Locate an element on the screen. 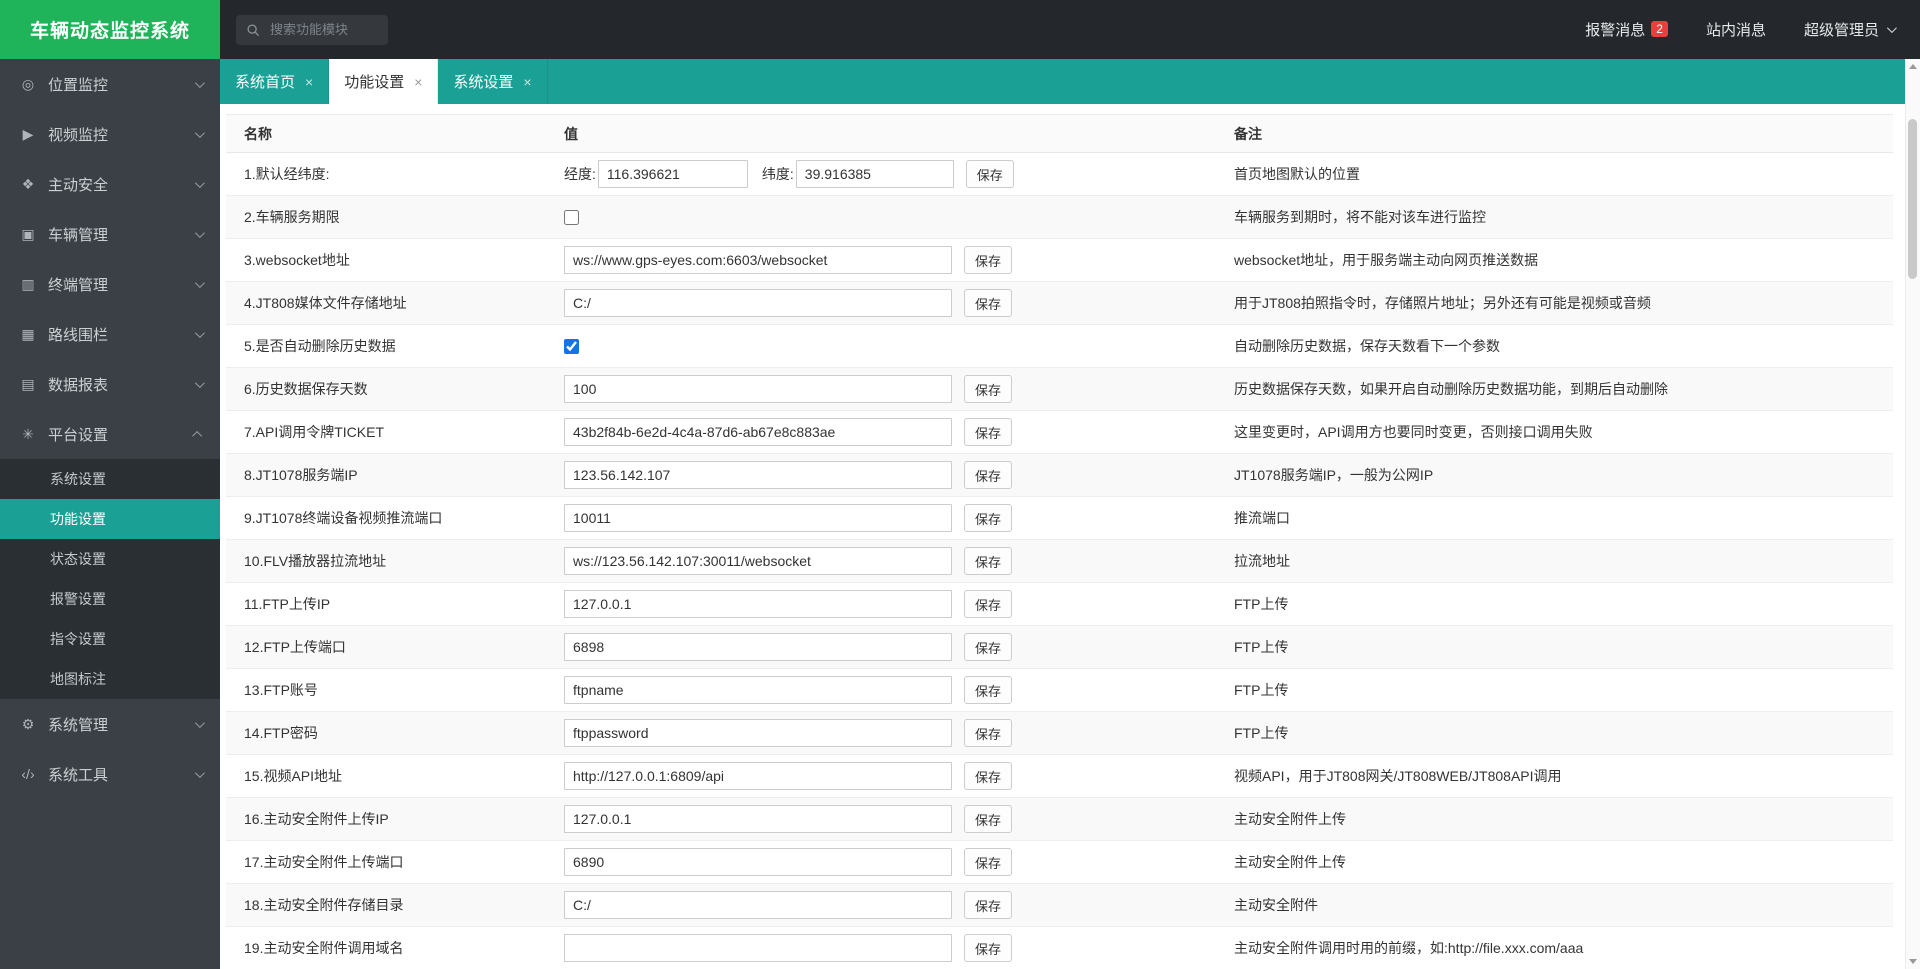 The image size is (1920, 969). platform-settings-icon: ✳ is located at coordinates (28, 433).